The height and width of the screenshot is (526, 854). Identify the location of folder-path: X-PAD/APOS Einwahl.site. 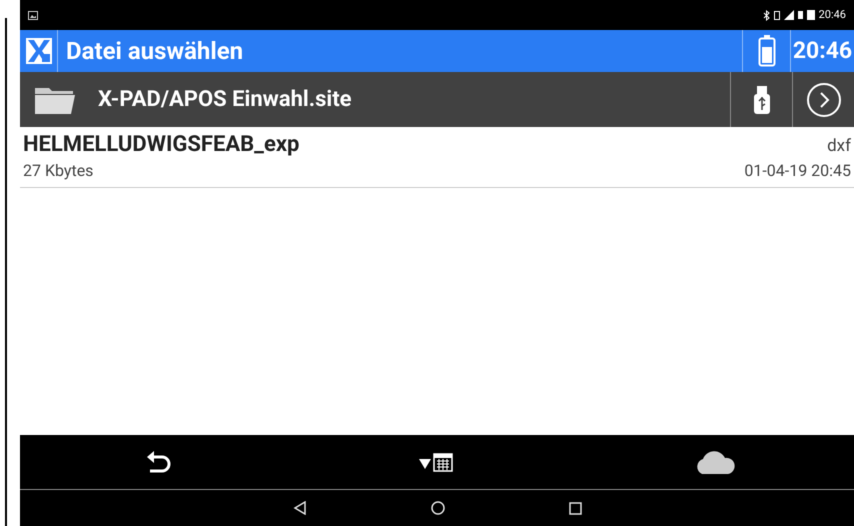
(225, 100).